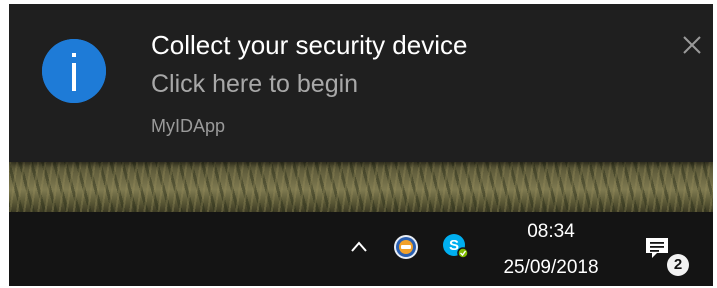 Image resolution: width=717 pixels, height=288 pixels. I want to click on show-hidden-icons-button, so click(359, 247).